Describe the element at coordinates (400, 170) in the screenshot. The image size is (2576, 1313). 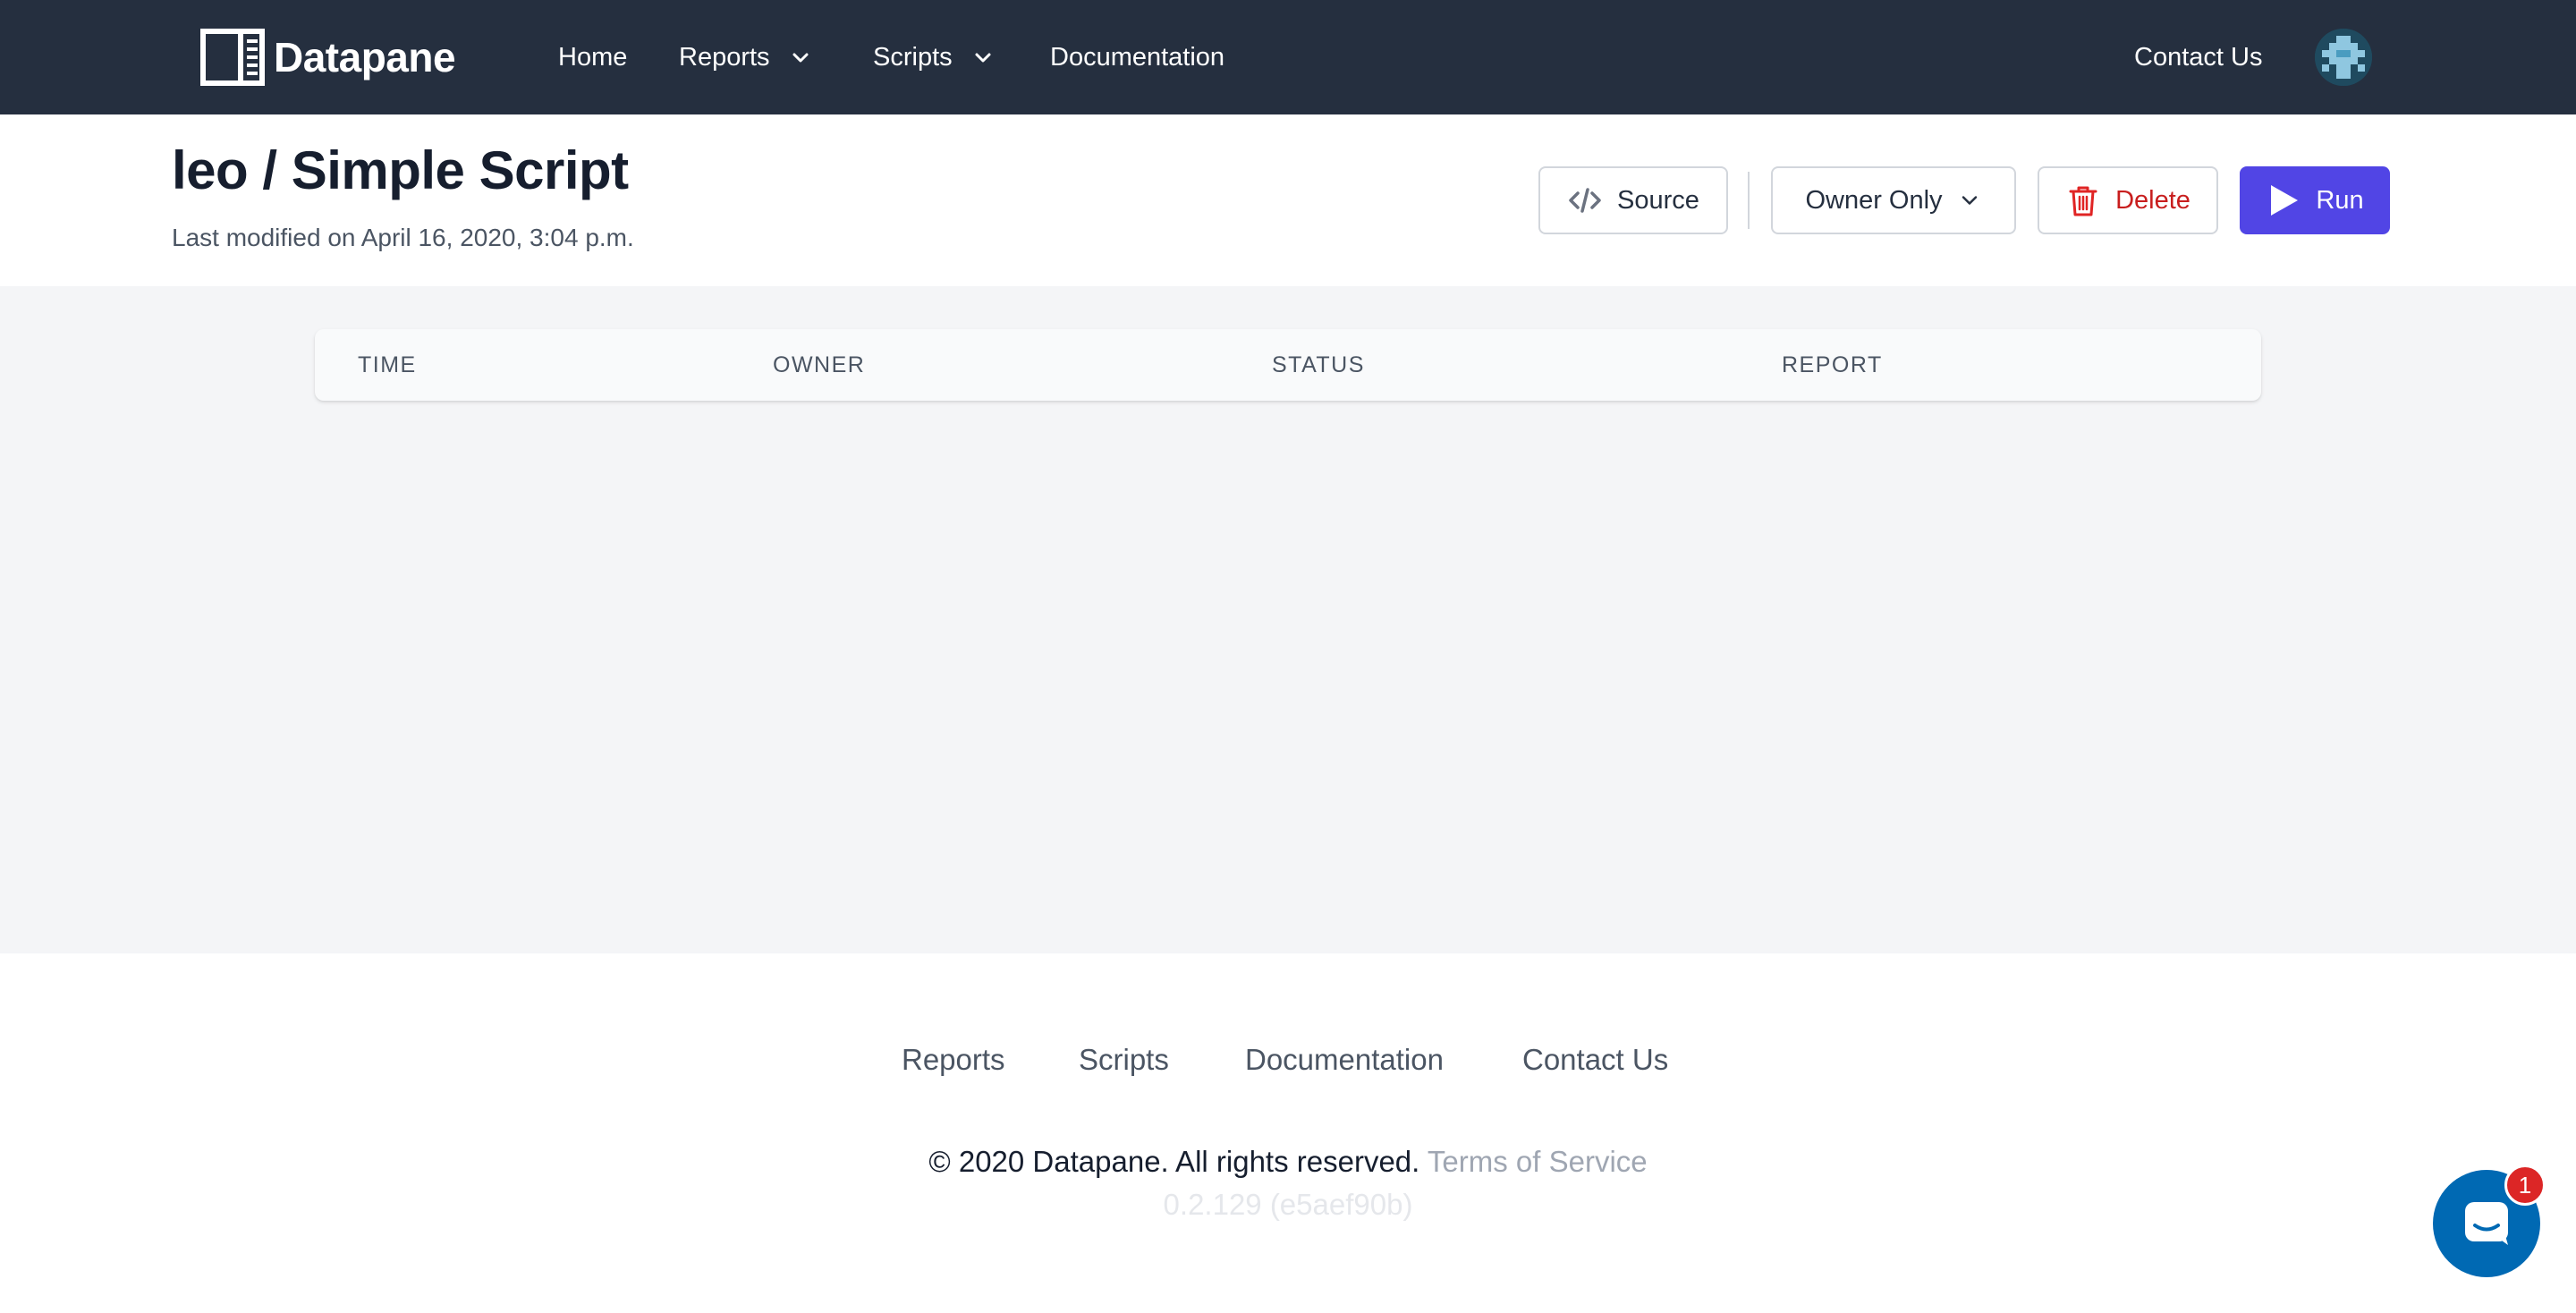
I see `page-title: leo / Simple Script` at that location.